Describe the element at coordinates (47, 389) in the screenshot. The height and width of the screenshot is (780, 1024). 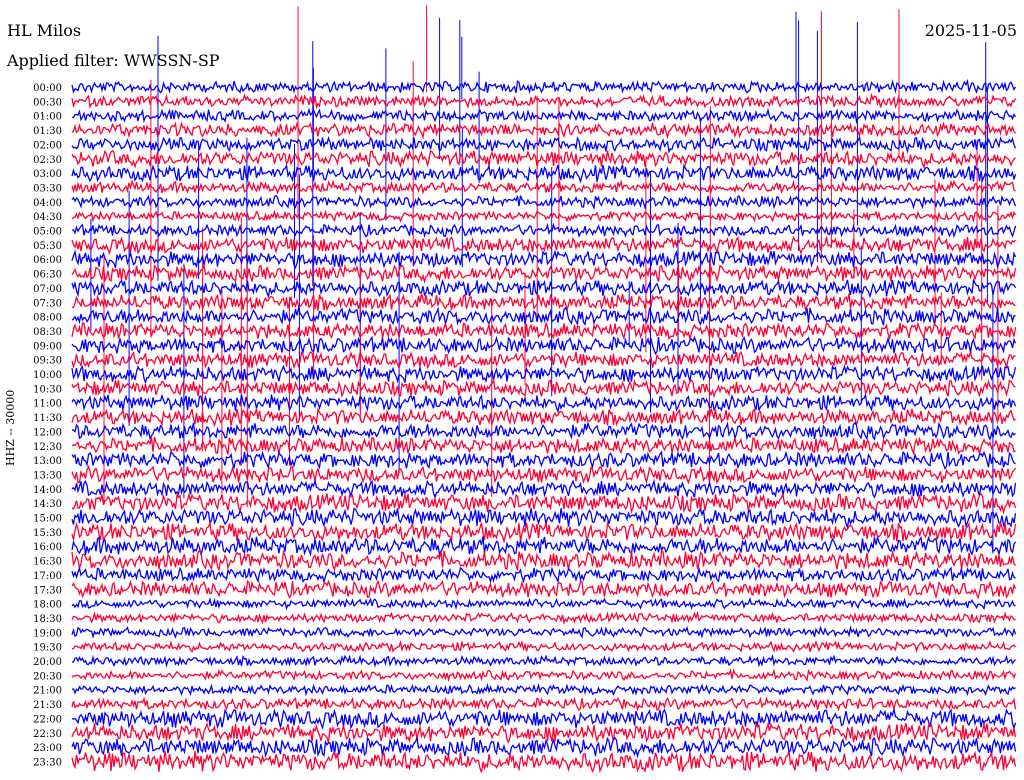
I see `time-label: 10:30` at that location.